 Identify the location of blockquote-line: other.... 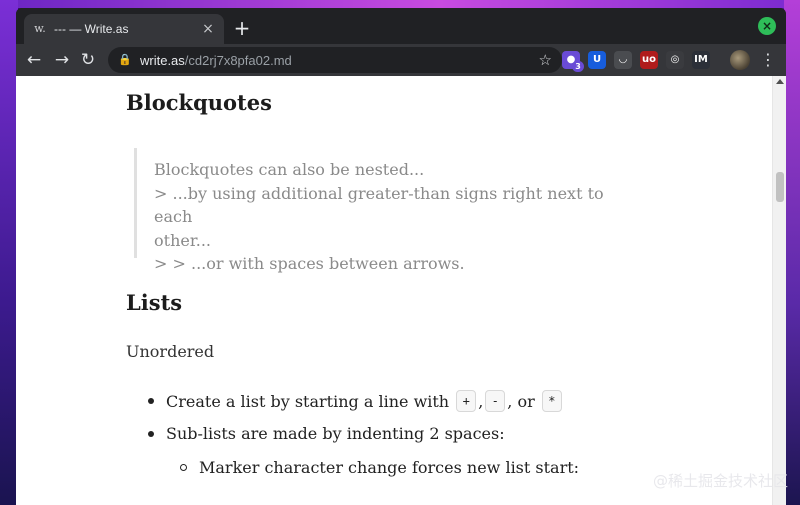
(182, 240).